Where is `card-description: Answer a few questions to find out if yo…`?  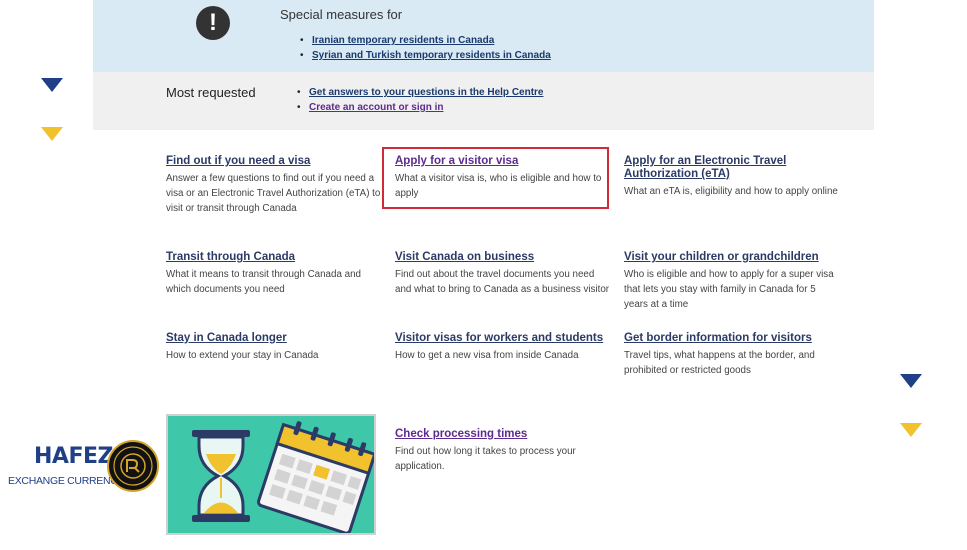
card-description: Answer a few questions to find out if yo… is located at coordinates (273, 193).